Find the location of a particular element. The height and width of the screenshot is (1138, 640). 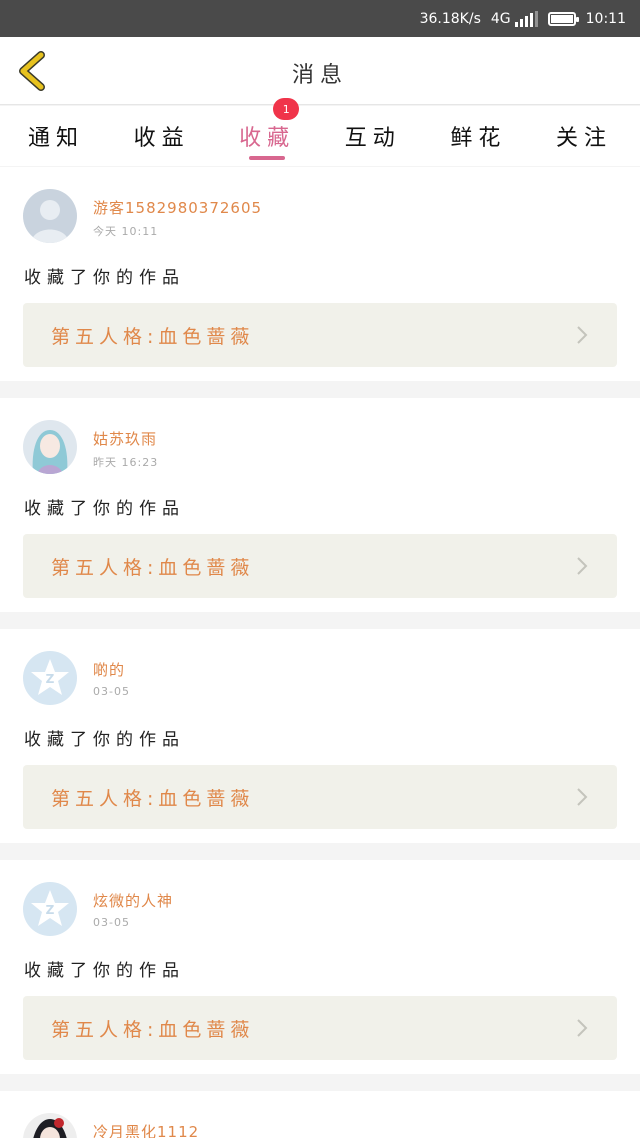

tab-flowers: 鲜花 is located at coordinates (478, 136).